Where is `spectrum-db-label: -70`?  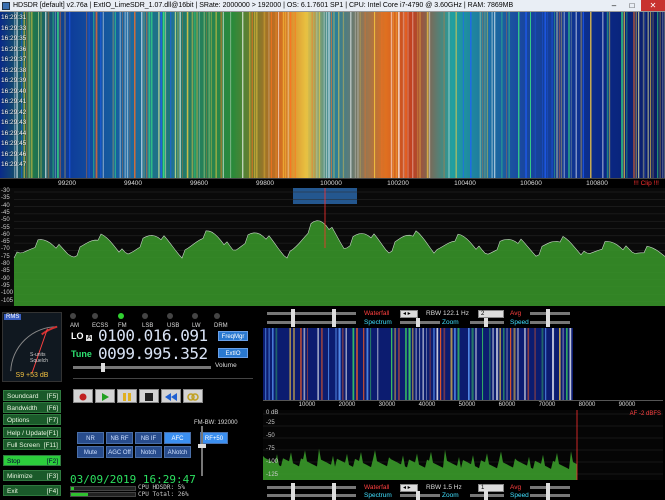 spectrum-db-label: -70 is located at coordinates (5, 249).